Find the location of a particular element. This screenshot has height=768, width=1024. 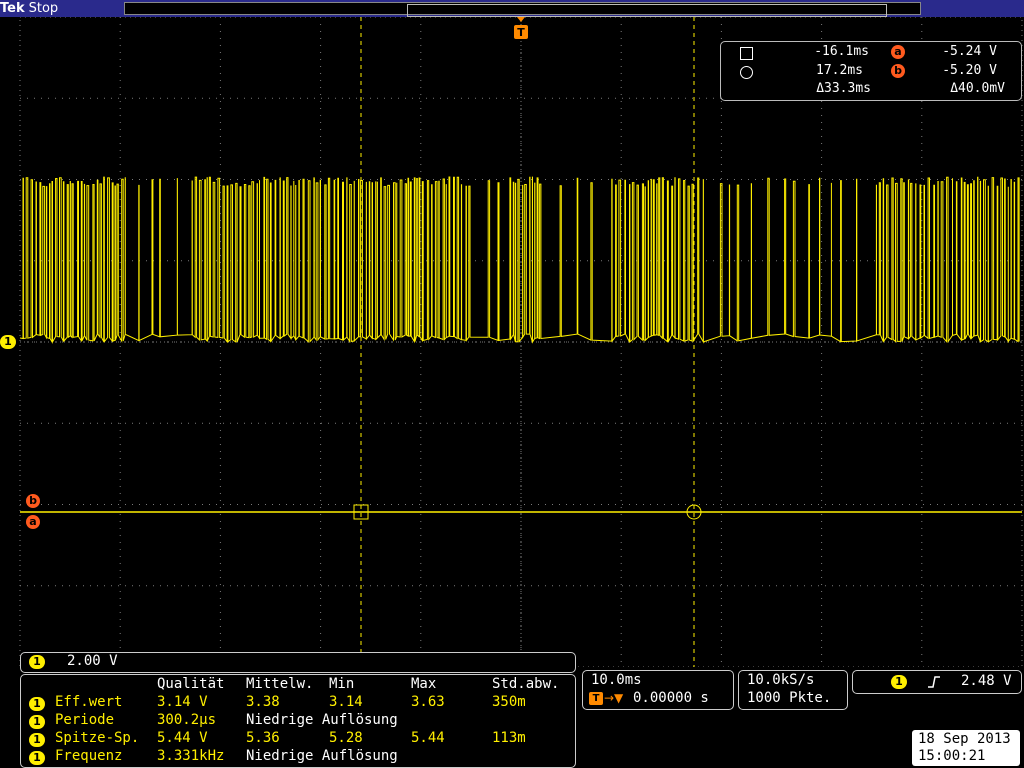

meas-row-3-min: 5.28 is located at coordinates (346, 738).